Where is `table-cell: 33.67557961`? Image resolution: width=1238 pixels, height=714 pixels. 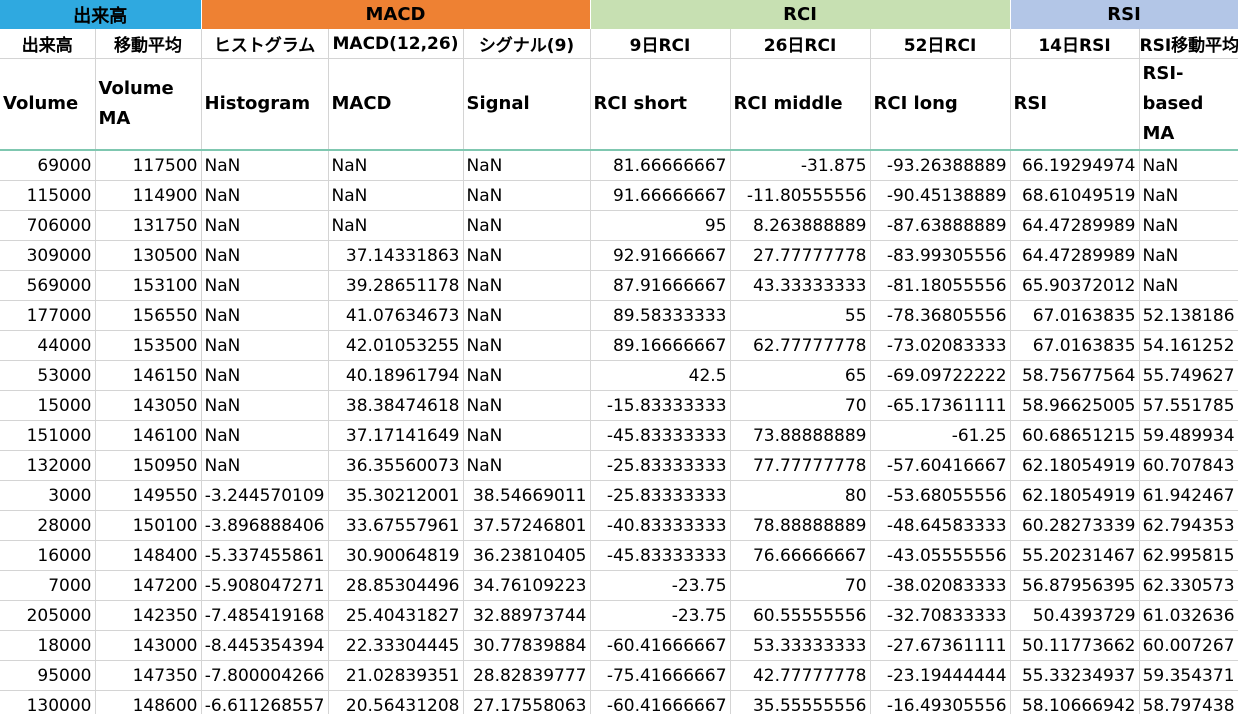
table-cell: 33.67557961 is located at coordinates (396, 525).